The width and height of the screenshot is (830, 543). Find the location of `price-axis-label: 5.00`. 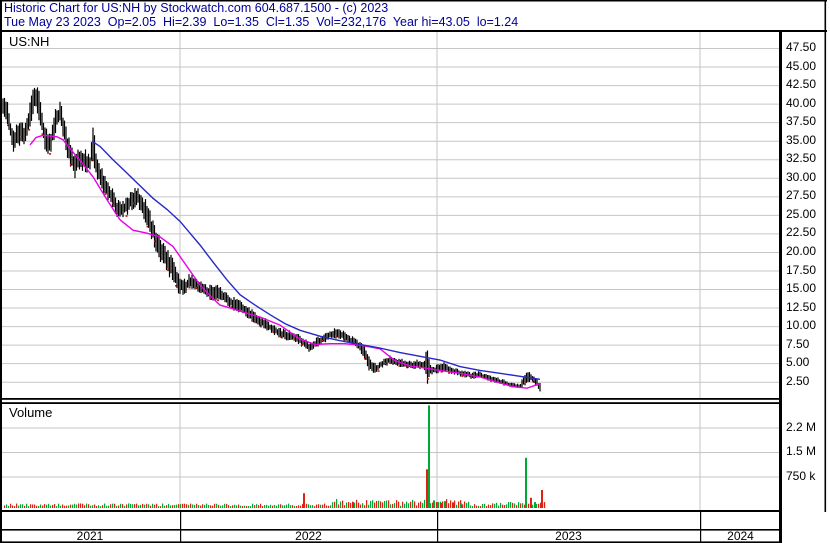

price-axis-label: 5.00 is located at coordinates (798, 362).